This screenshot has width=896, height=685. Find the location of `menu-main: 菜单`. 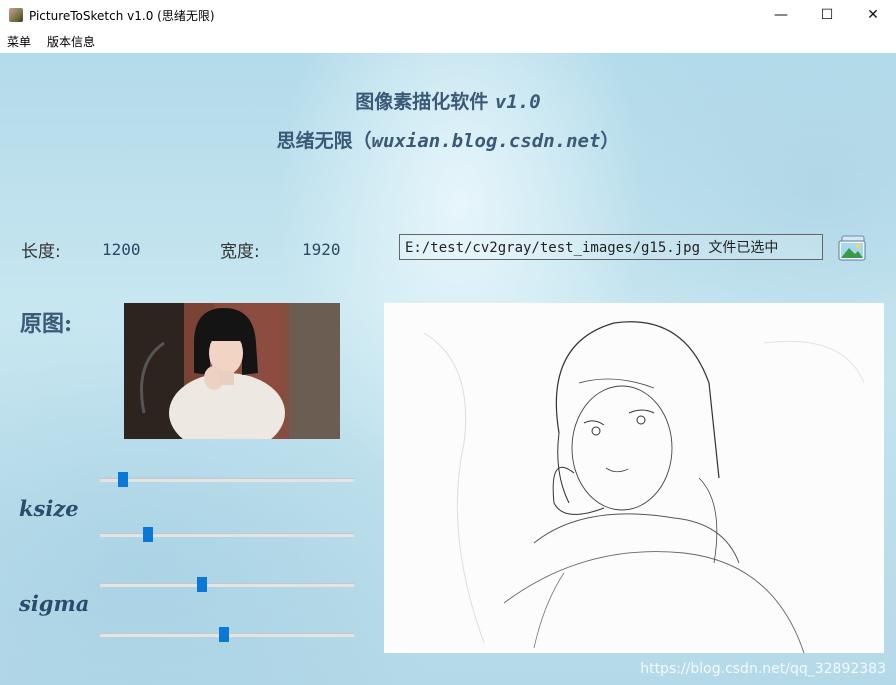

menu-main: 菜单 is located at coordinates (19, 41).